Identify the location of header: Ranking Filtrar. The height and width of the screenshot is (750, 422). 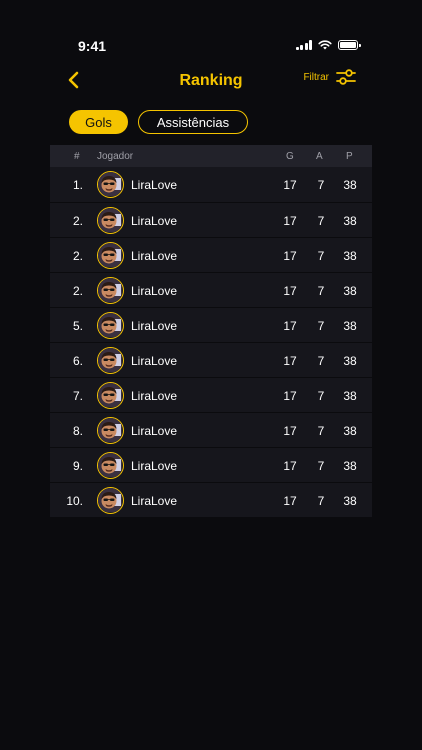
(211, 82).